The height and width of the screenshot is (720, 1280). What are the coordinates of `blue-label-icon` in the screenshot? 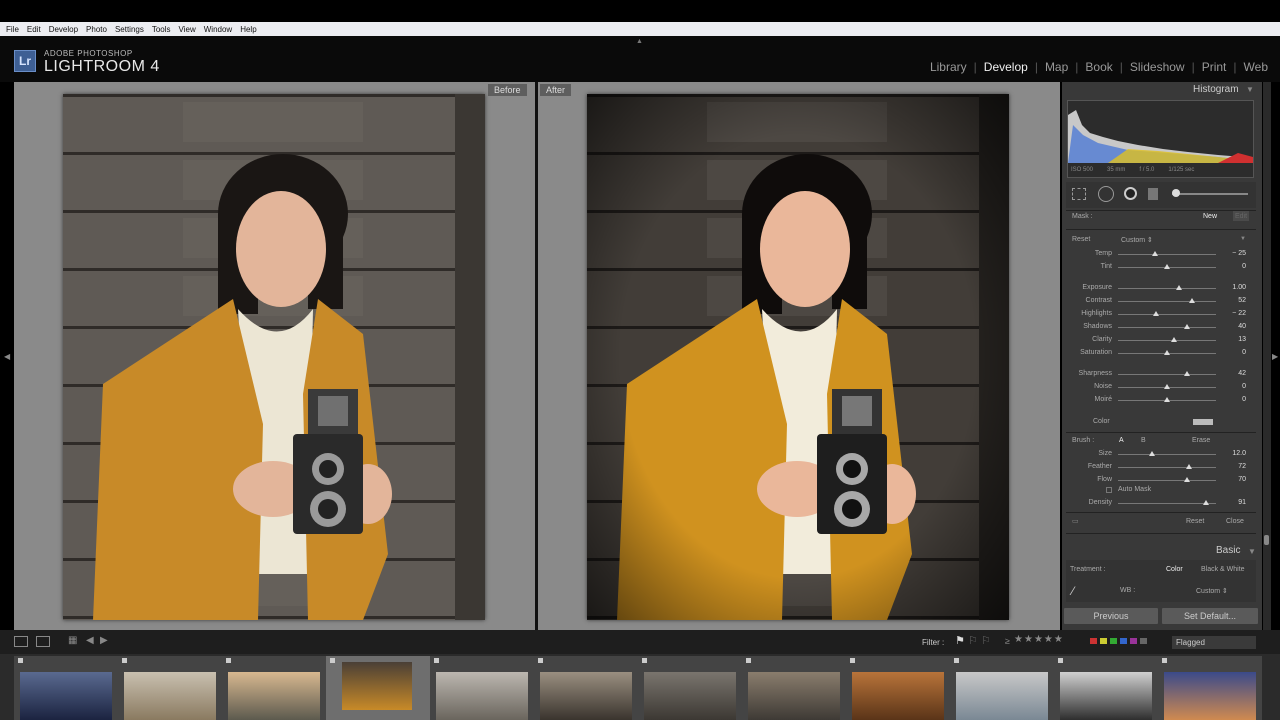 It's located at (1123, 641).